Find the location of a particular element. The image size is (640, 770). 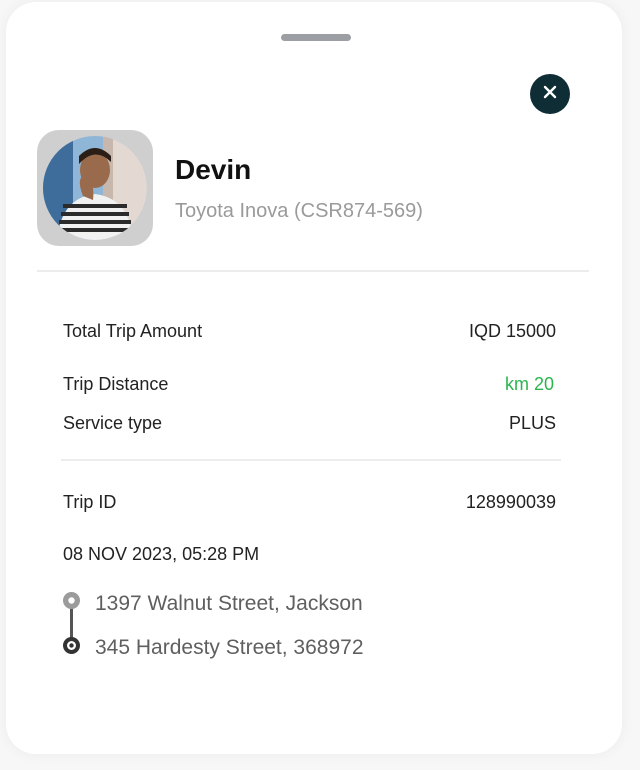

trip-id-label: Trip ID is located at coordinates (90, 502).